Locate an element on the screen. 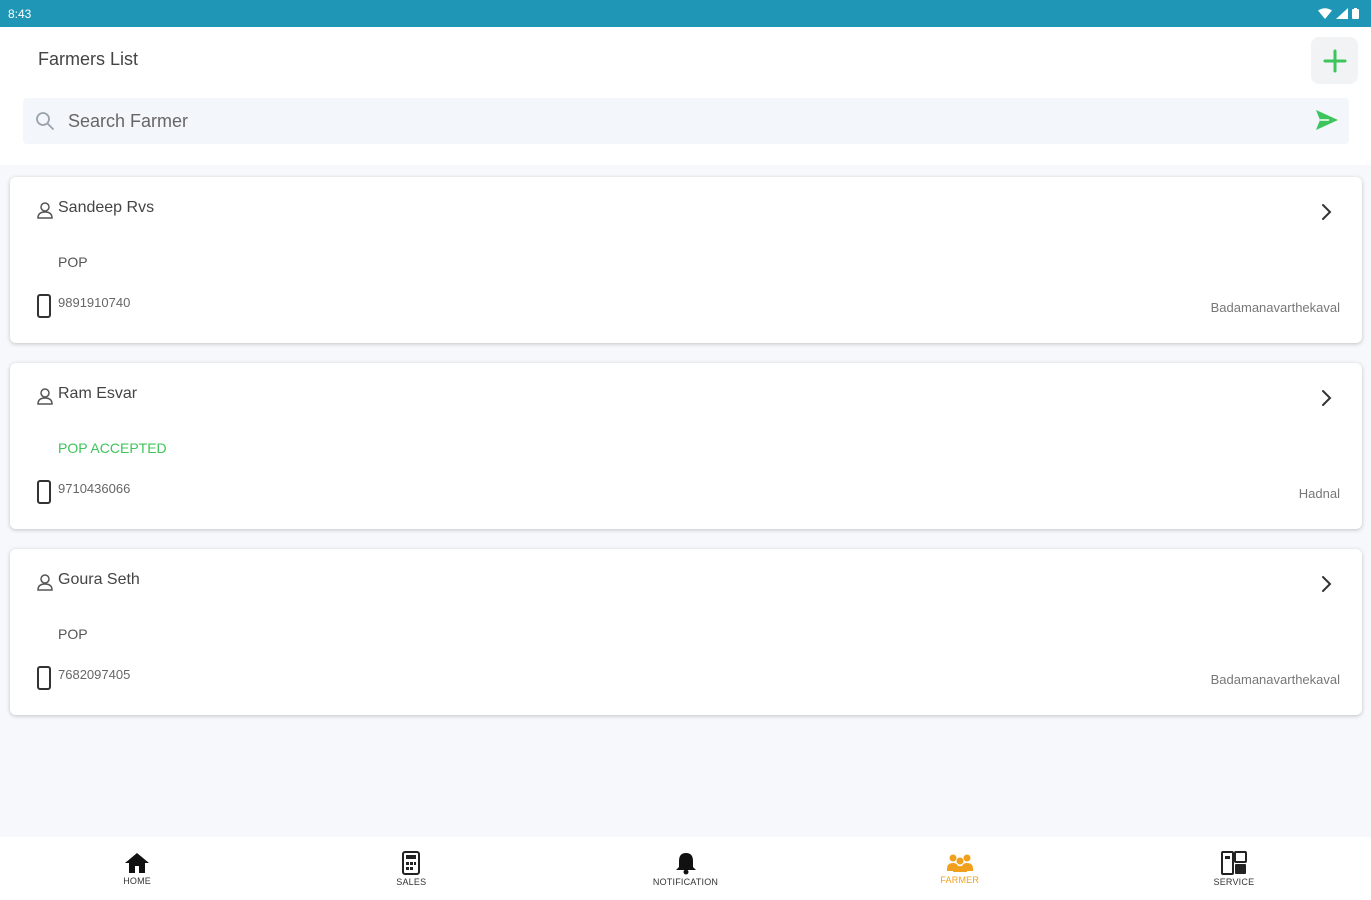 The height and width of the screenshot is (900, 1371). nav-item-service: SERVICE is located at coordinates (1234, 868).